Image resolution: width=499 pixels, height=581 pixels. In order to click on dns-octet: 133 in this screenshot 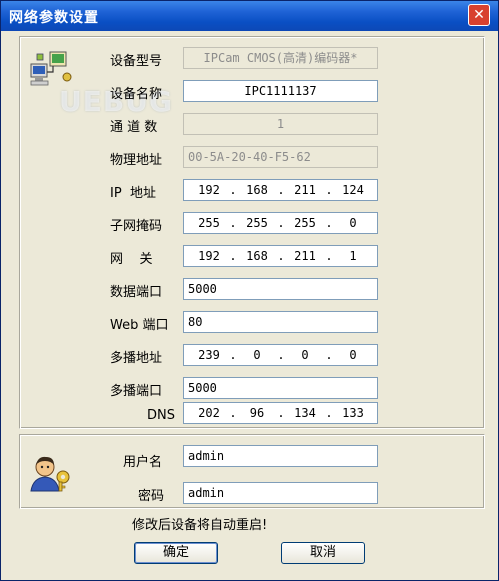, I will do `click(353, 413)`.